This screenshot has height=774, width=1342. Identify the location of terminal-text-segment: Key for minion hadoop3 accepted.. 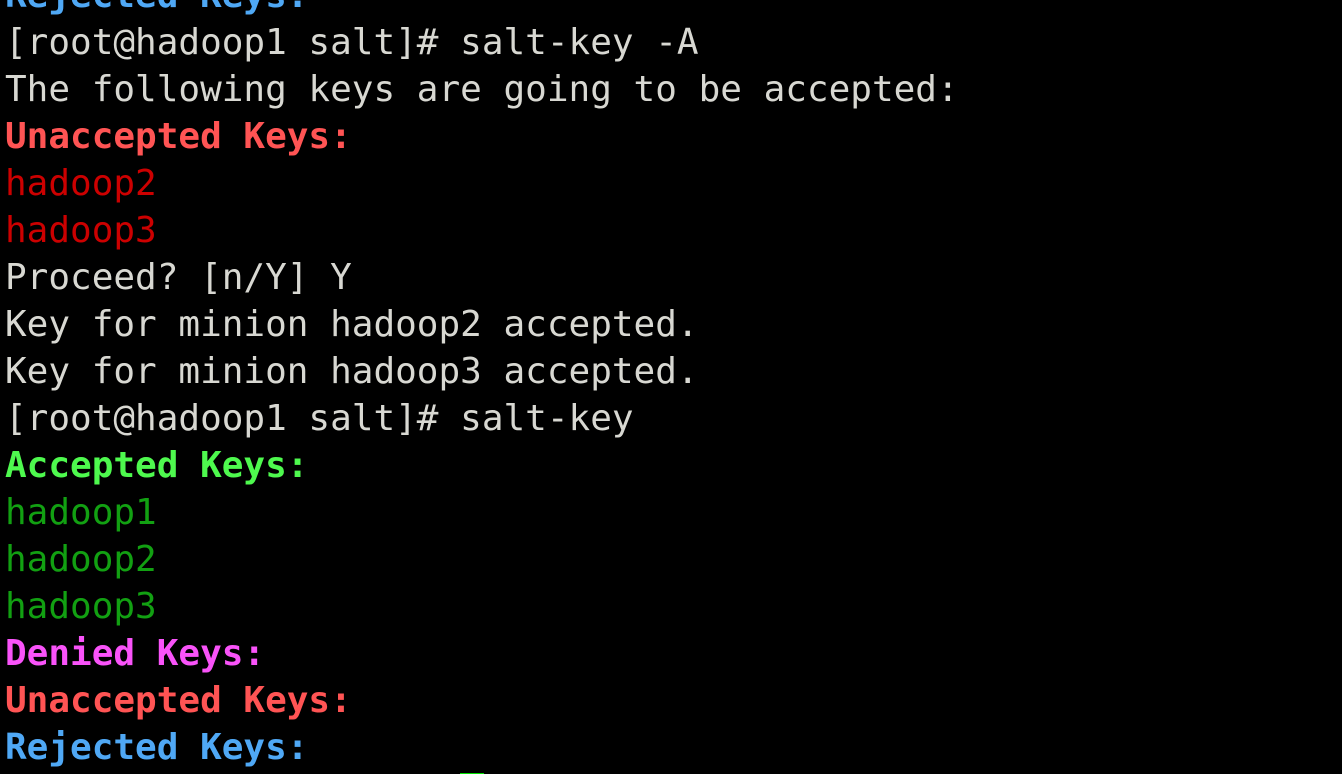
(352, 371).